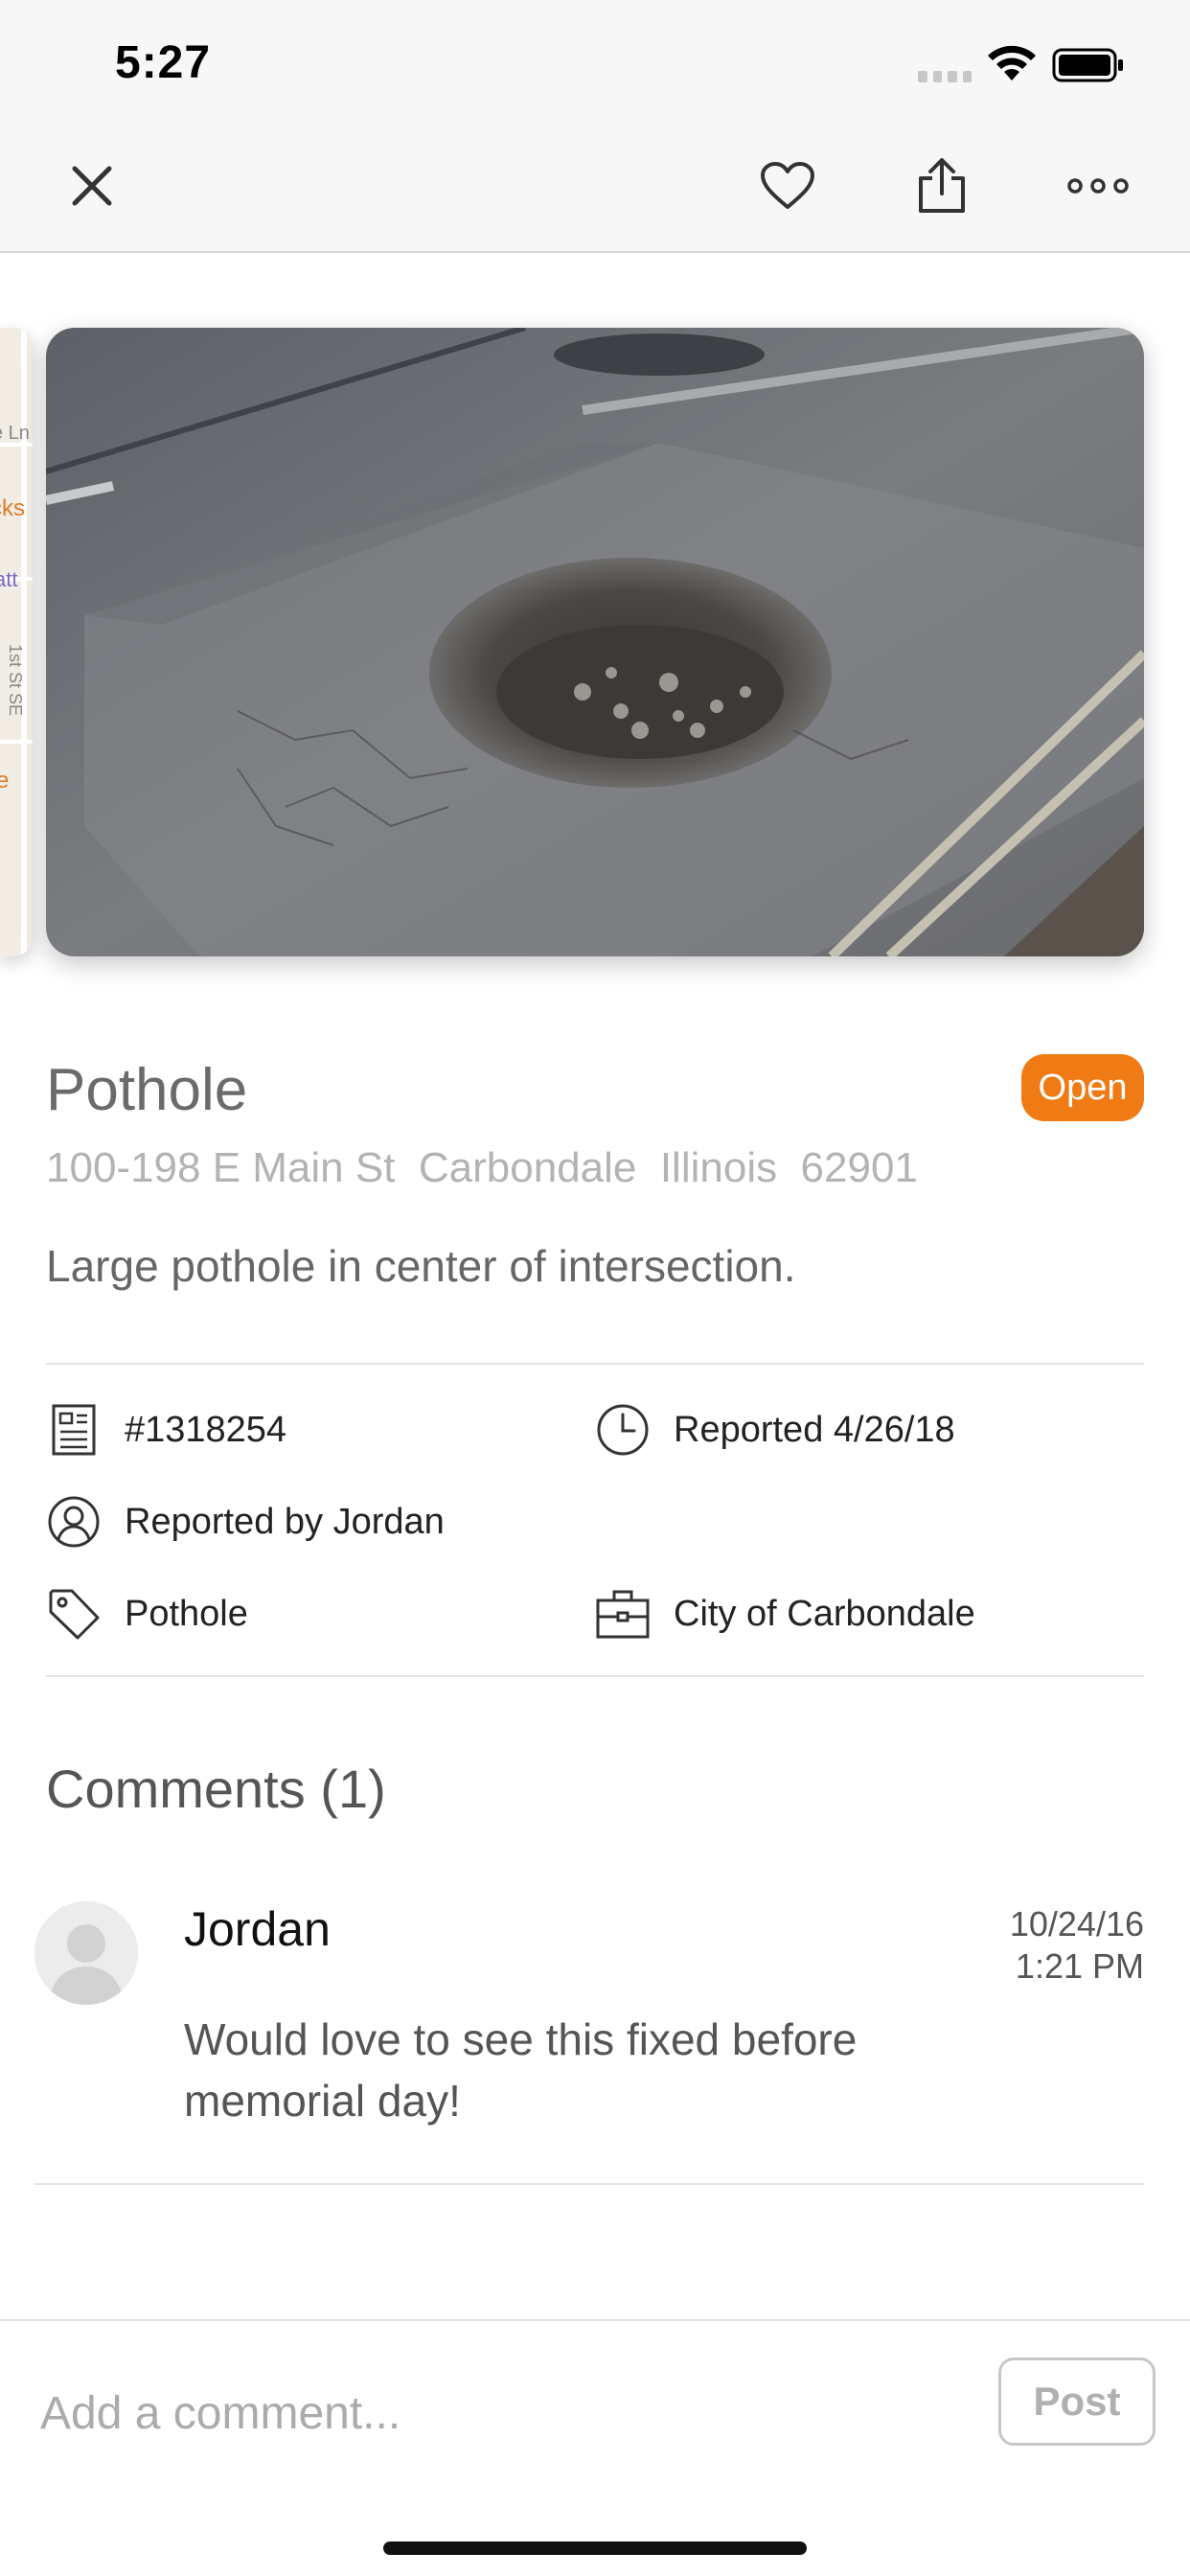 Image resolution: width=1190 pixels, height=2576 pixels. I want to click on share-button, so click(942, 185).